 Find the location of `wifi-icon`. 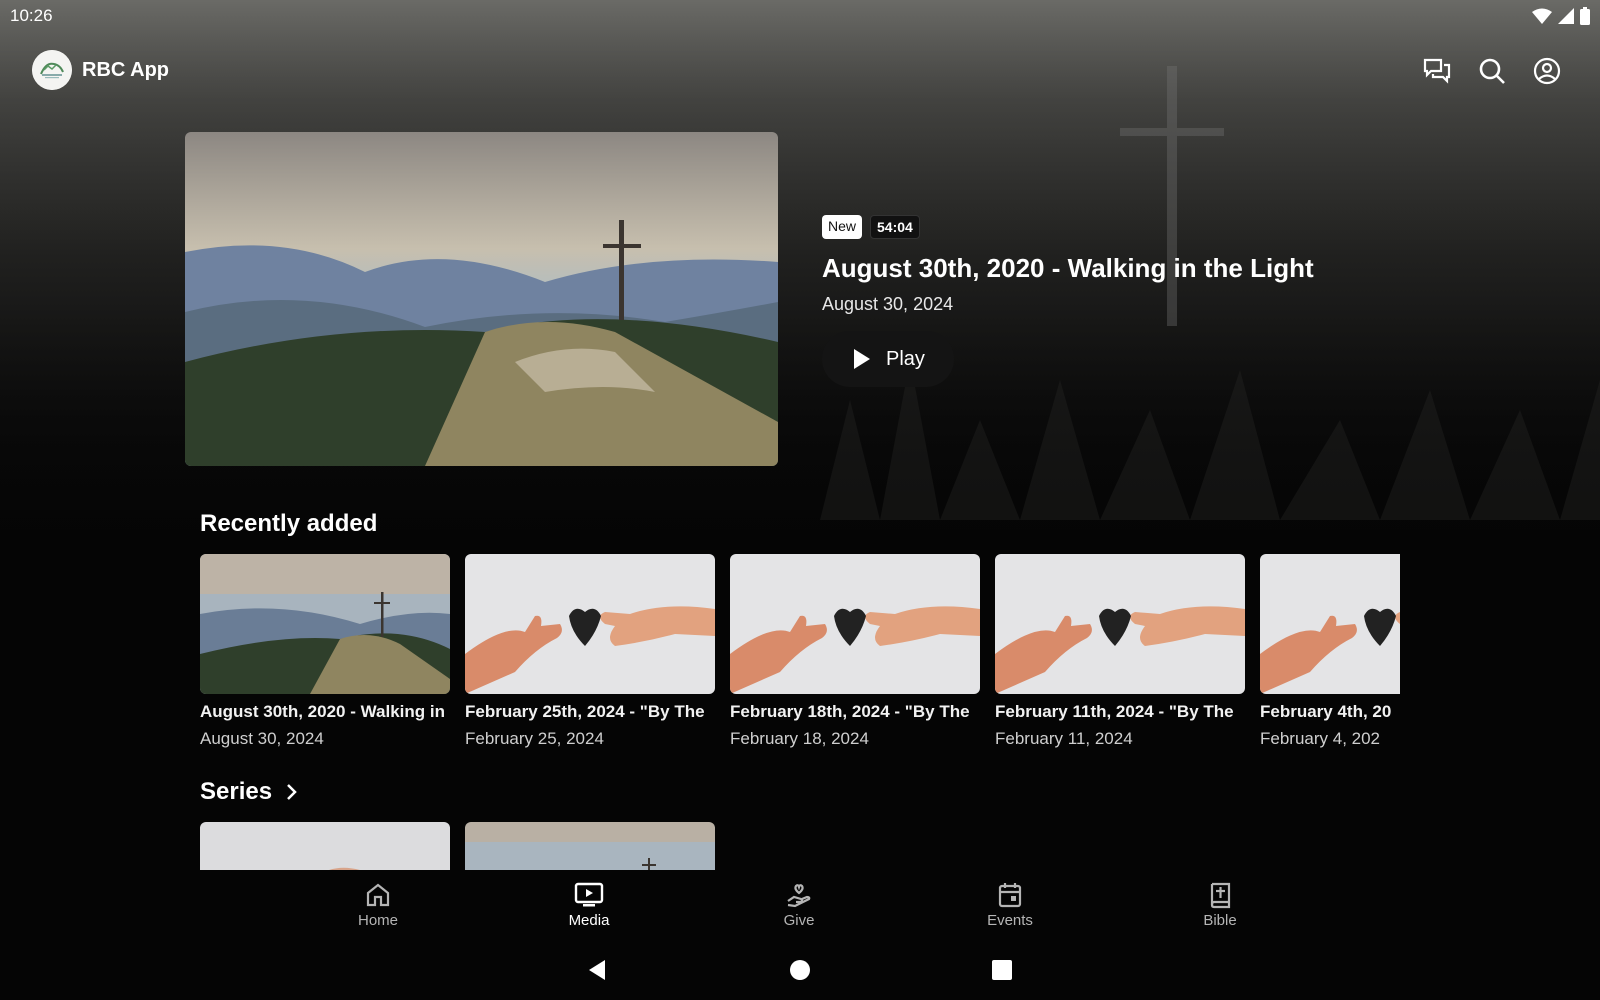

wifi-icon is located at coordinates (1542, 16).